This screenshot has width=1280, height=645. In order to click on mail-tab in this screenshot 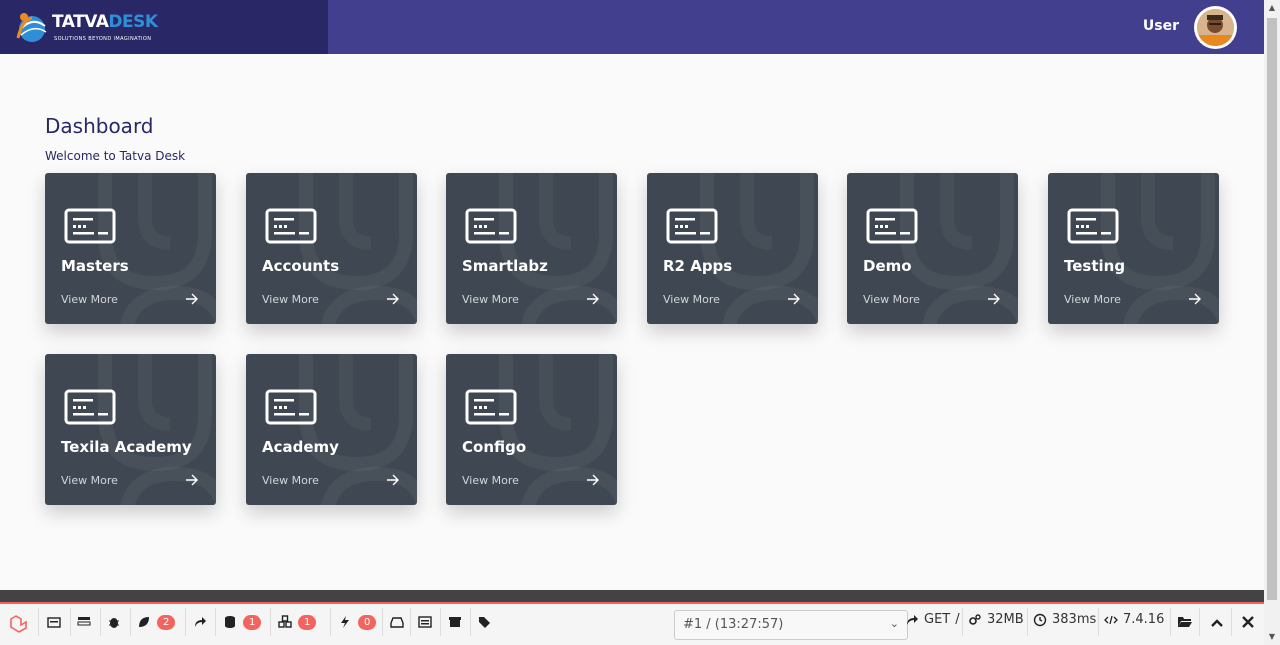, I will do `click(397, 622)`.